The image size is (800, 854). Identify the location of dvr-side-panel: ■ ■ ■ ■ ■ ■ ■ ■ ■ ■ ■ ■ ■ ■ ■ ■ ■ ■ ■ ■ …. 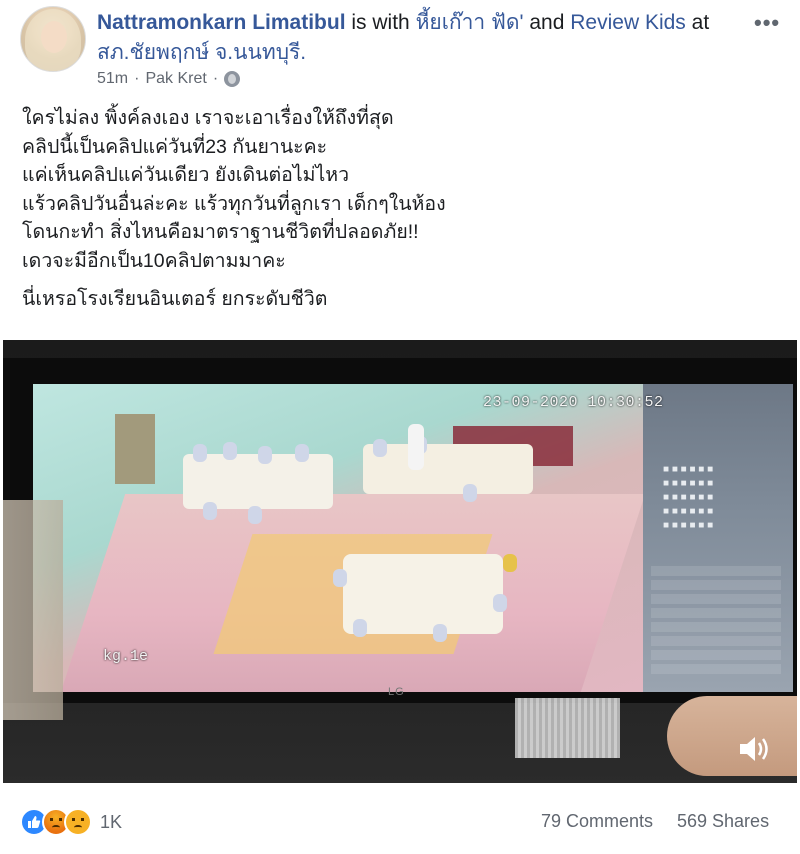
(718, 538).